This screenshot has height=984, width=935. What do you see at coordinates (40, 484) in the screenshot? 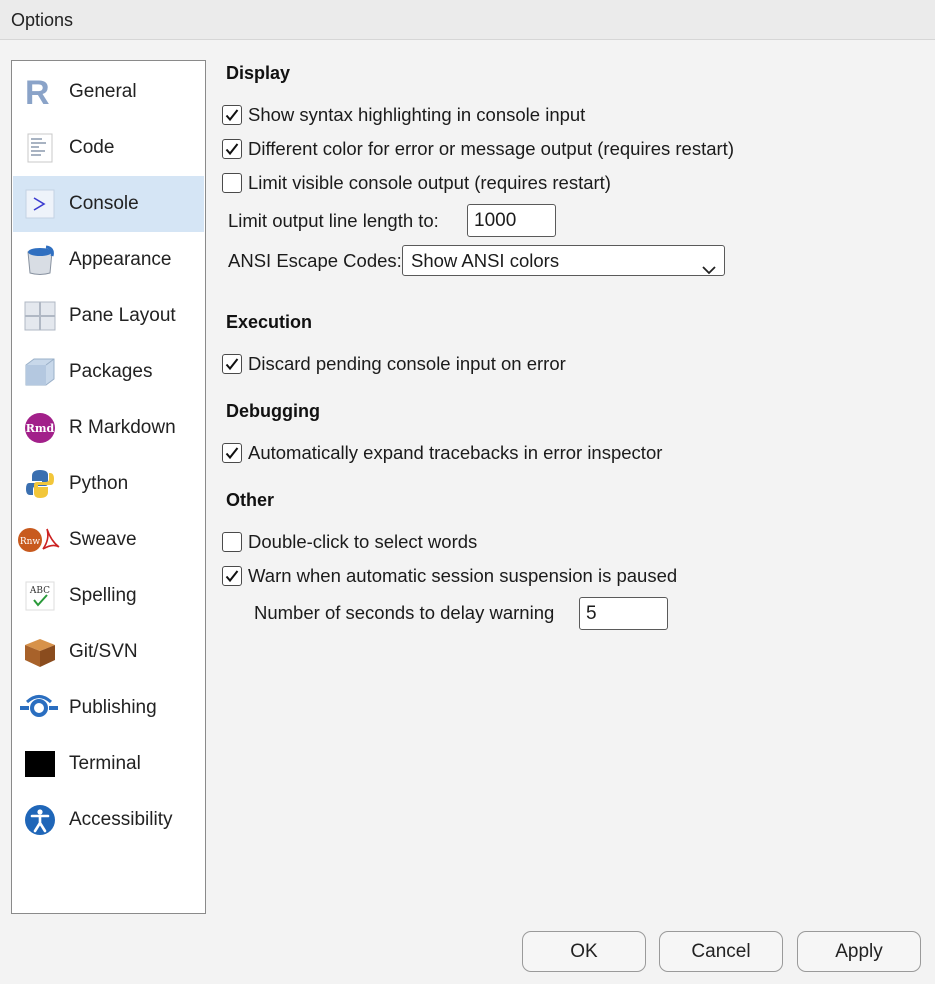
I see `python-icon` at bounding box center [40, 484].